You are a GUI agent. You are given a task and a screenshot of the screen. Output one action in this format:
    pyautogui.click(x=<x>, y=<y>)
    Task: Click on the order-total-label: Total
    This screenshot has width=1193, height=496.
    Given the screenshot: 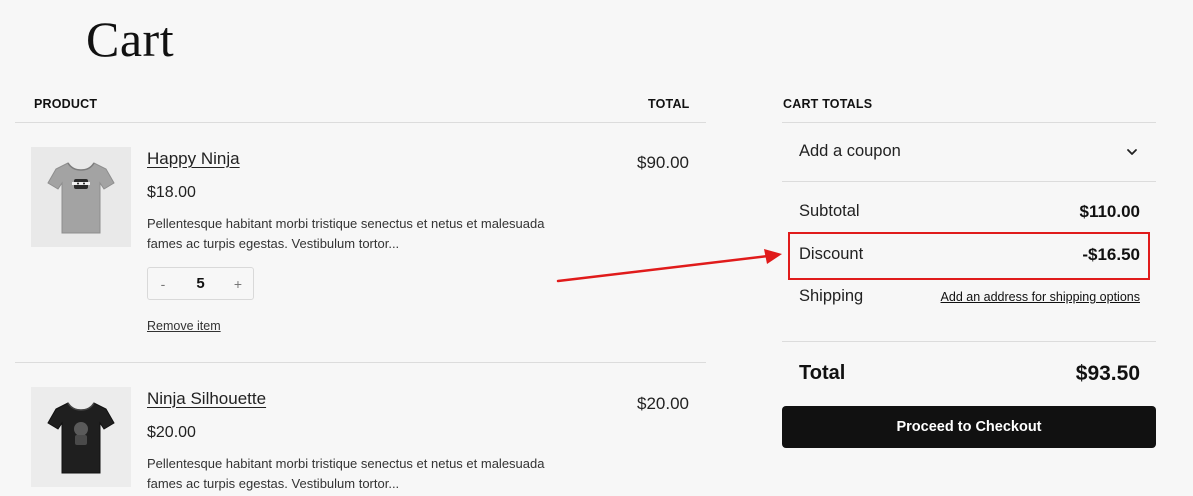 What is the action you would take?
    pyautogui.click(x=822, y=373)
    